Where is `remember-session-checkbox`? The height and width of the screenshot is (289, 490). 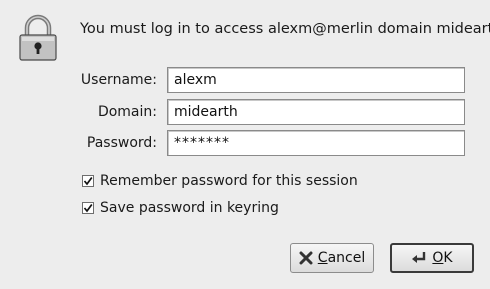 remember-session-checkbox is located at coordinates (88, 181).